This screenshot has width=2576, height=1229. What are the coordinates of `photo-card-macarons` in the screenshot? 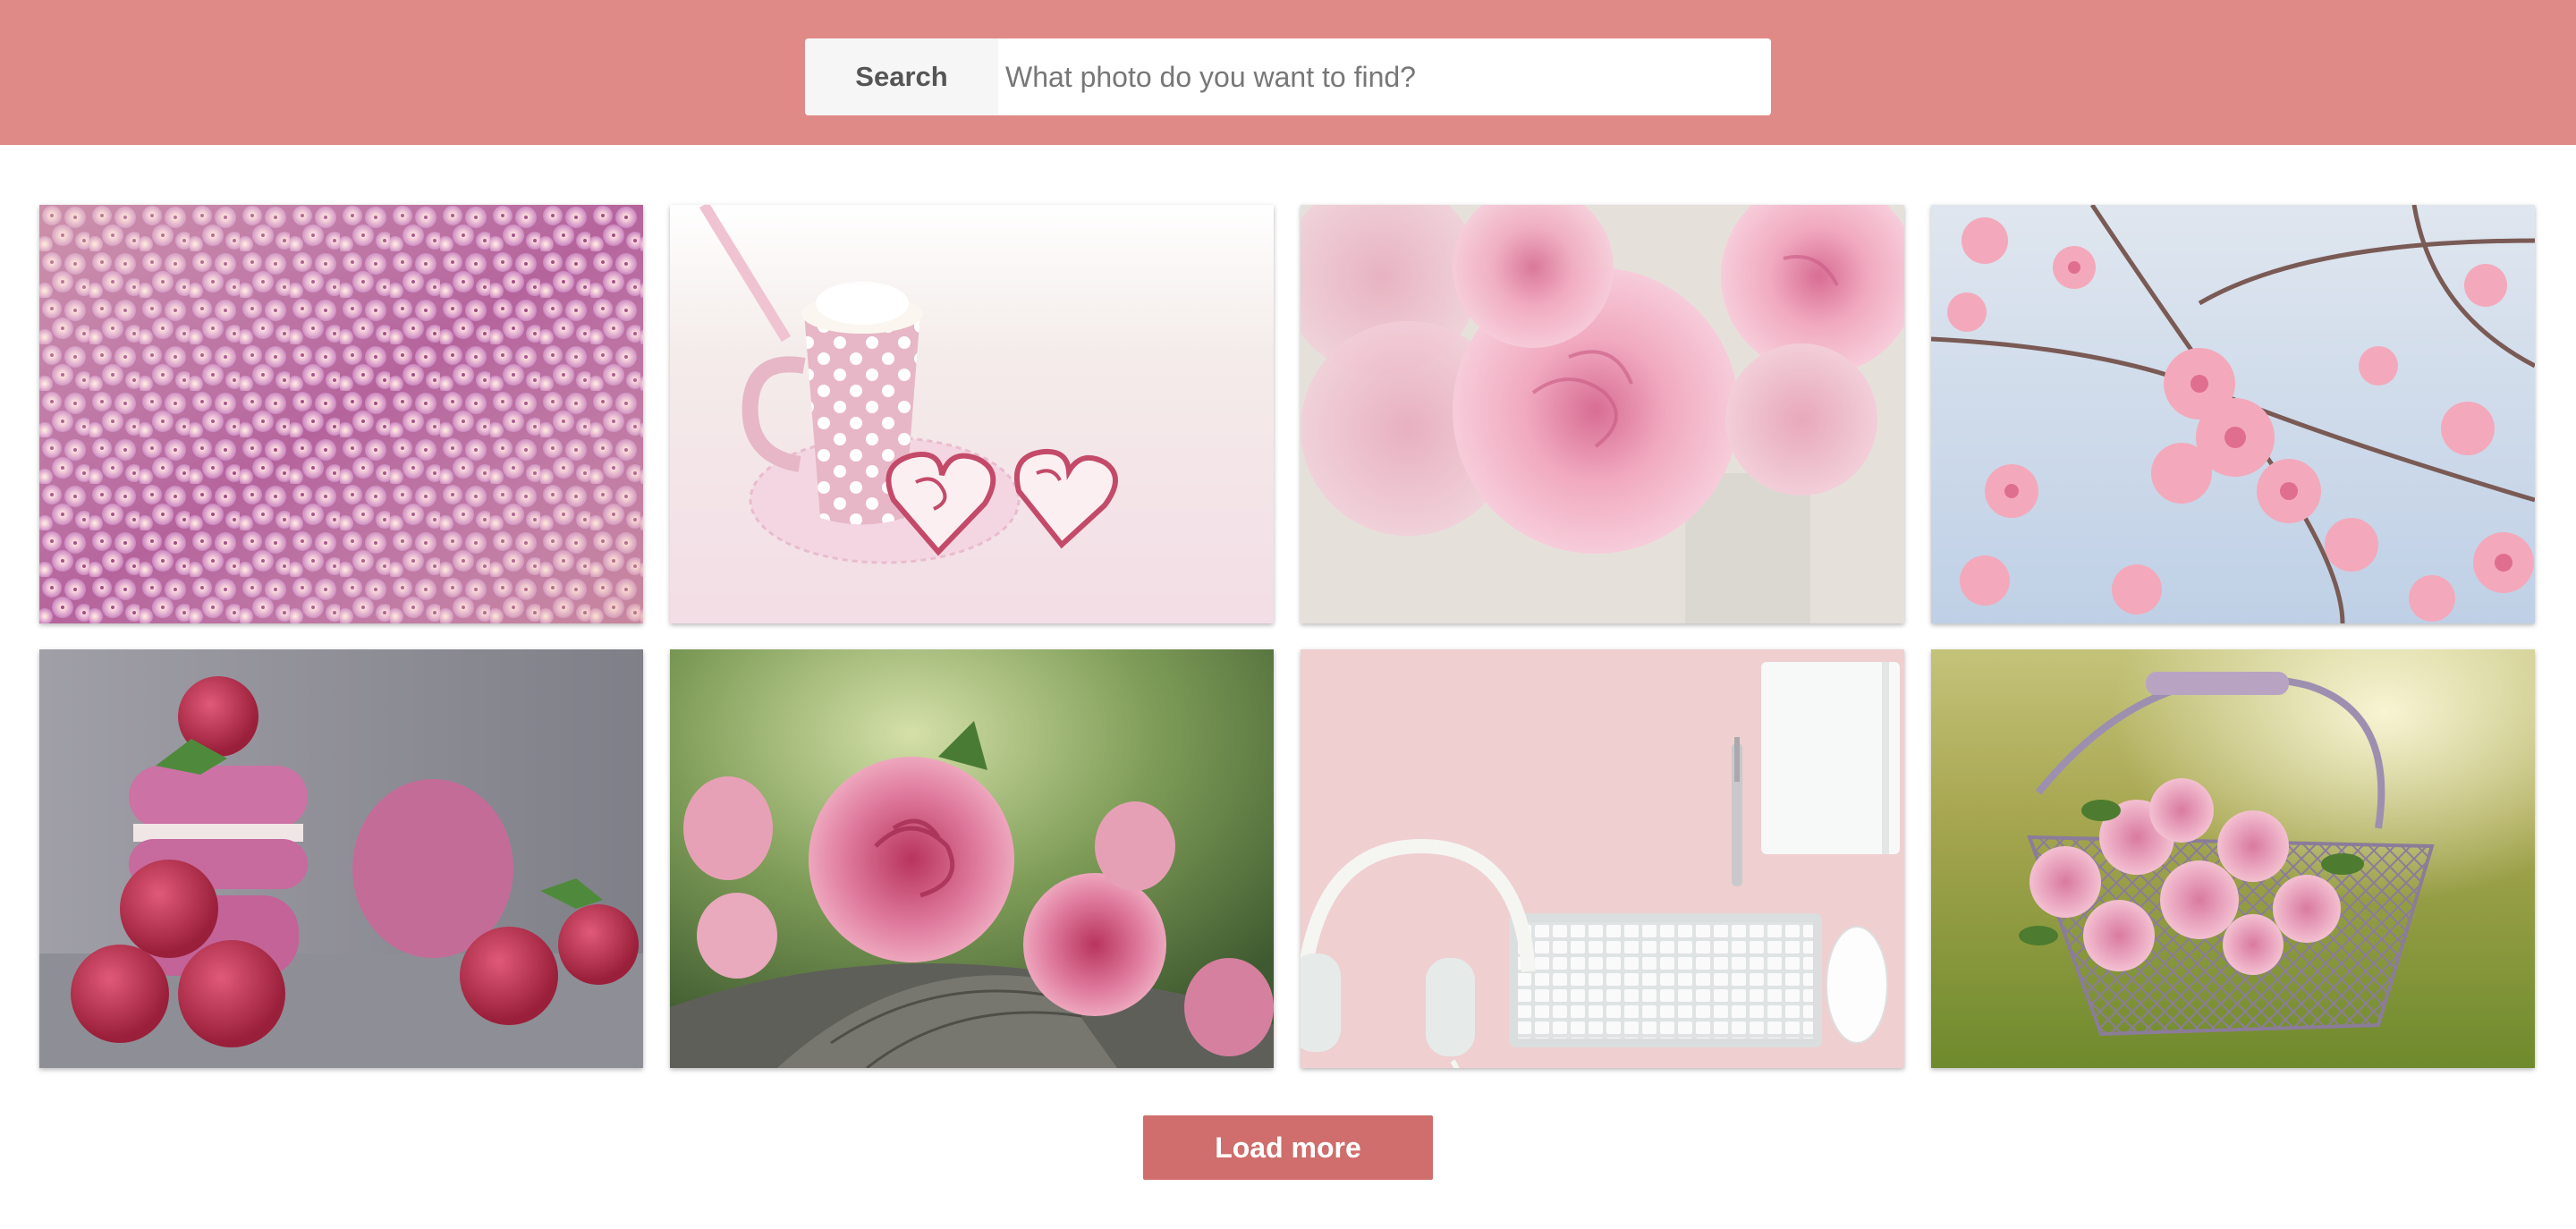 It's located at (341, 858).